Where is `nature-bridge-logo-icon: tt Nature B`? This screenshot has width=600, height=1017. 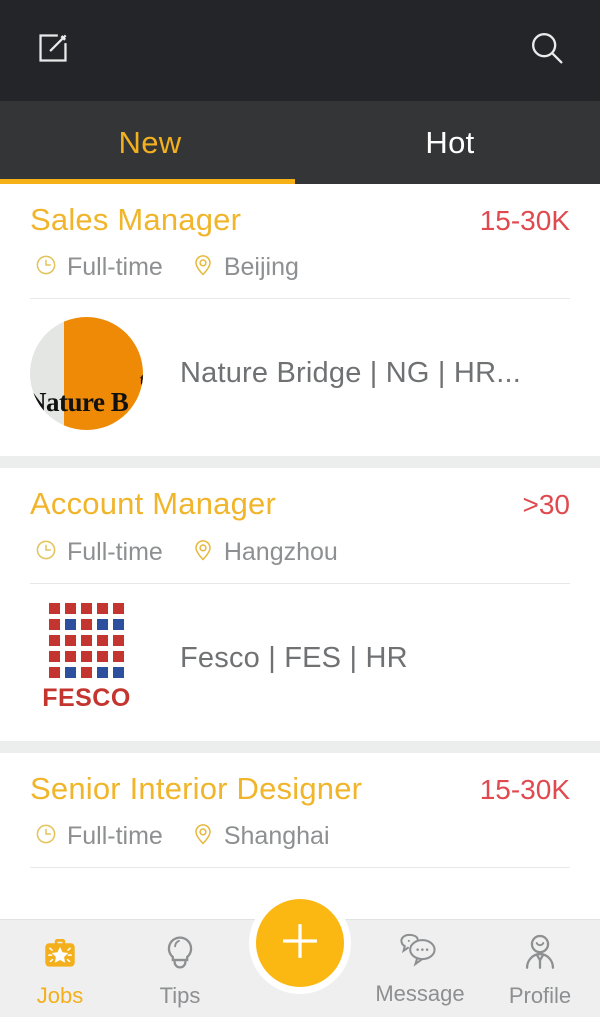
nature-bridge-logo-icon: tt Nature B is located at coordinates (86, 374).